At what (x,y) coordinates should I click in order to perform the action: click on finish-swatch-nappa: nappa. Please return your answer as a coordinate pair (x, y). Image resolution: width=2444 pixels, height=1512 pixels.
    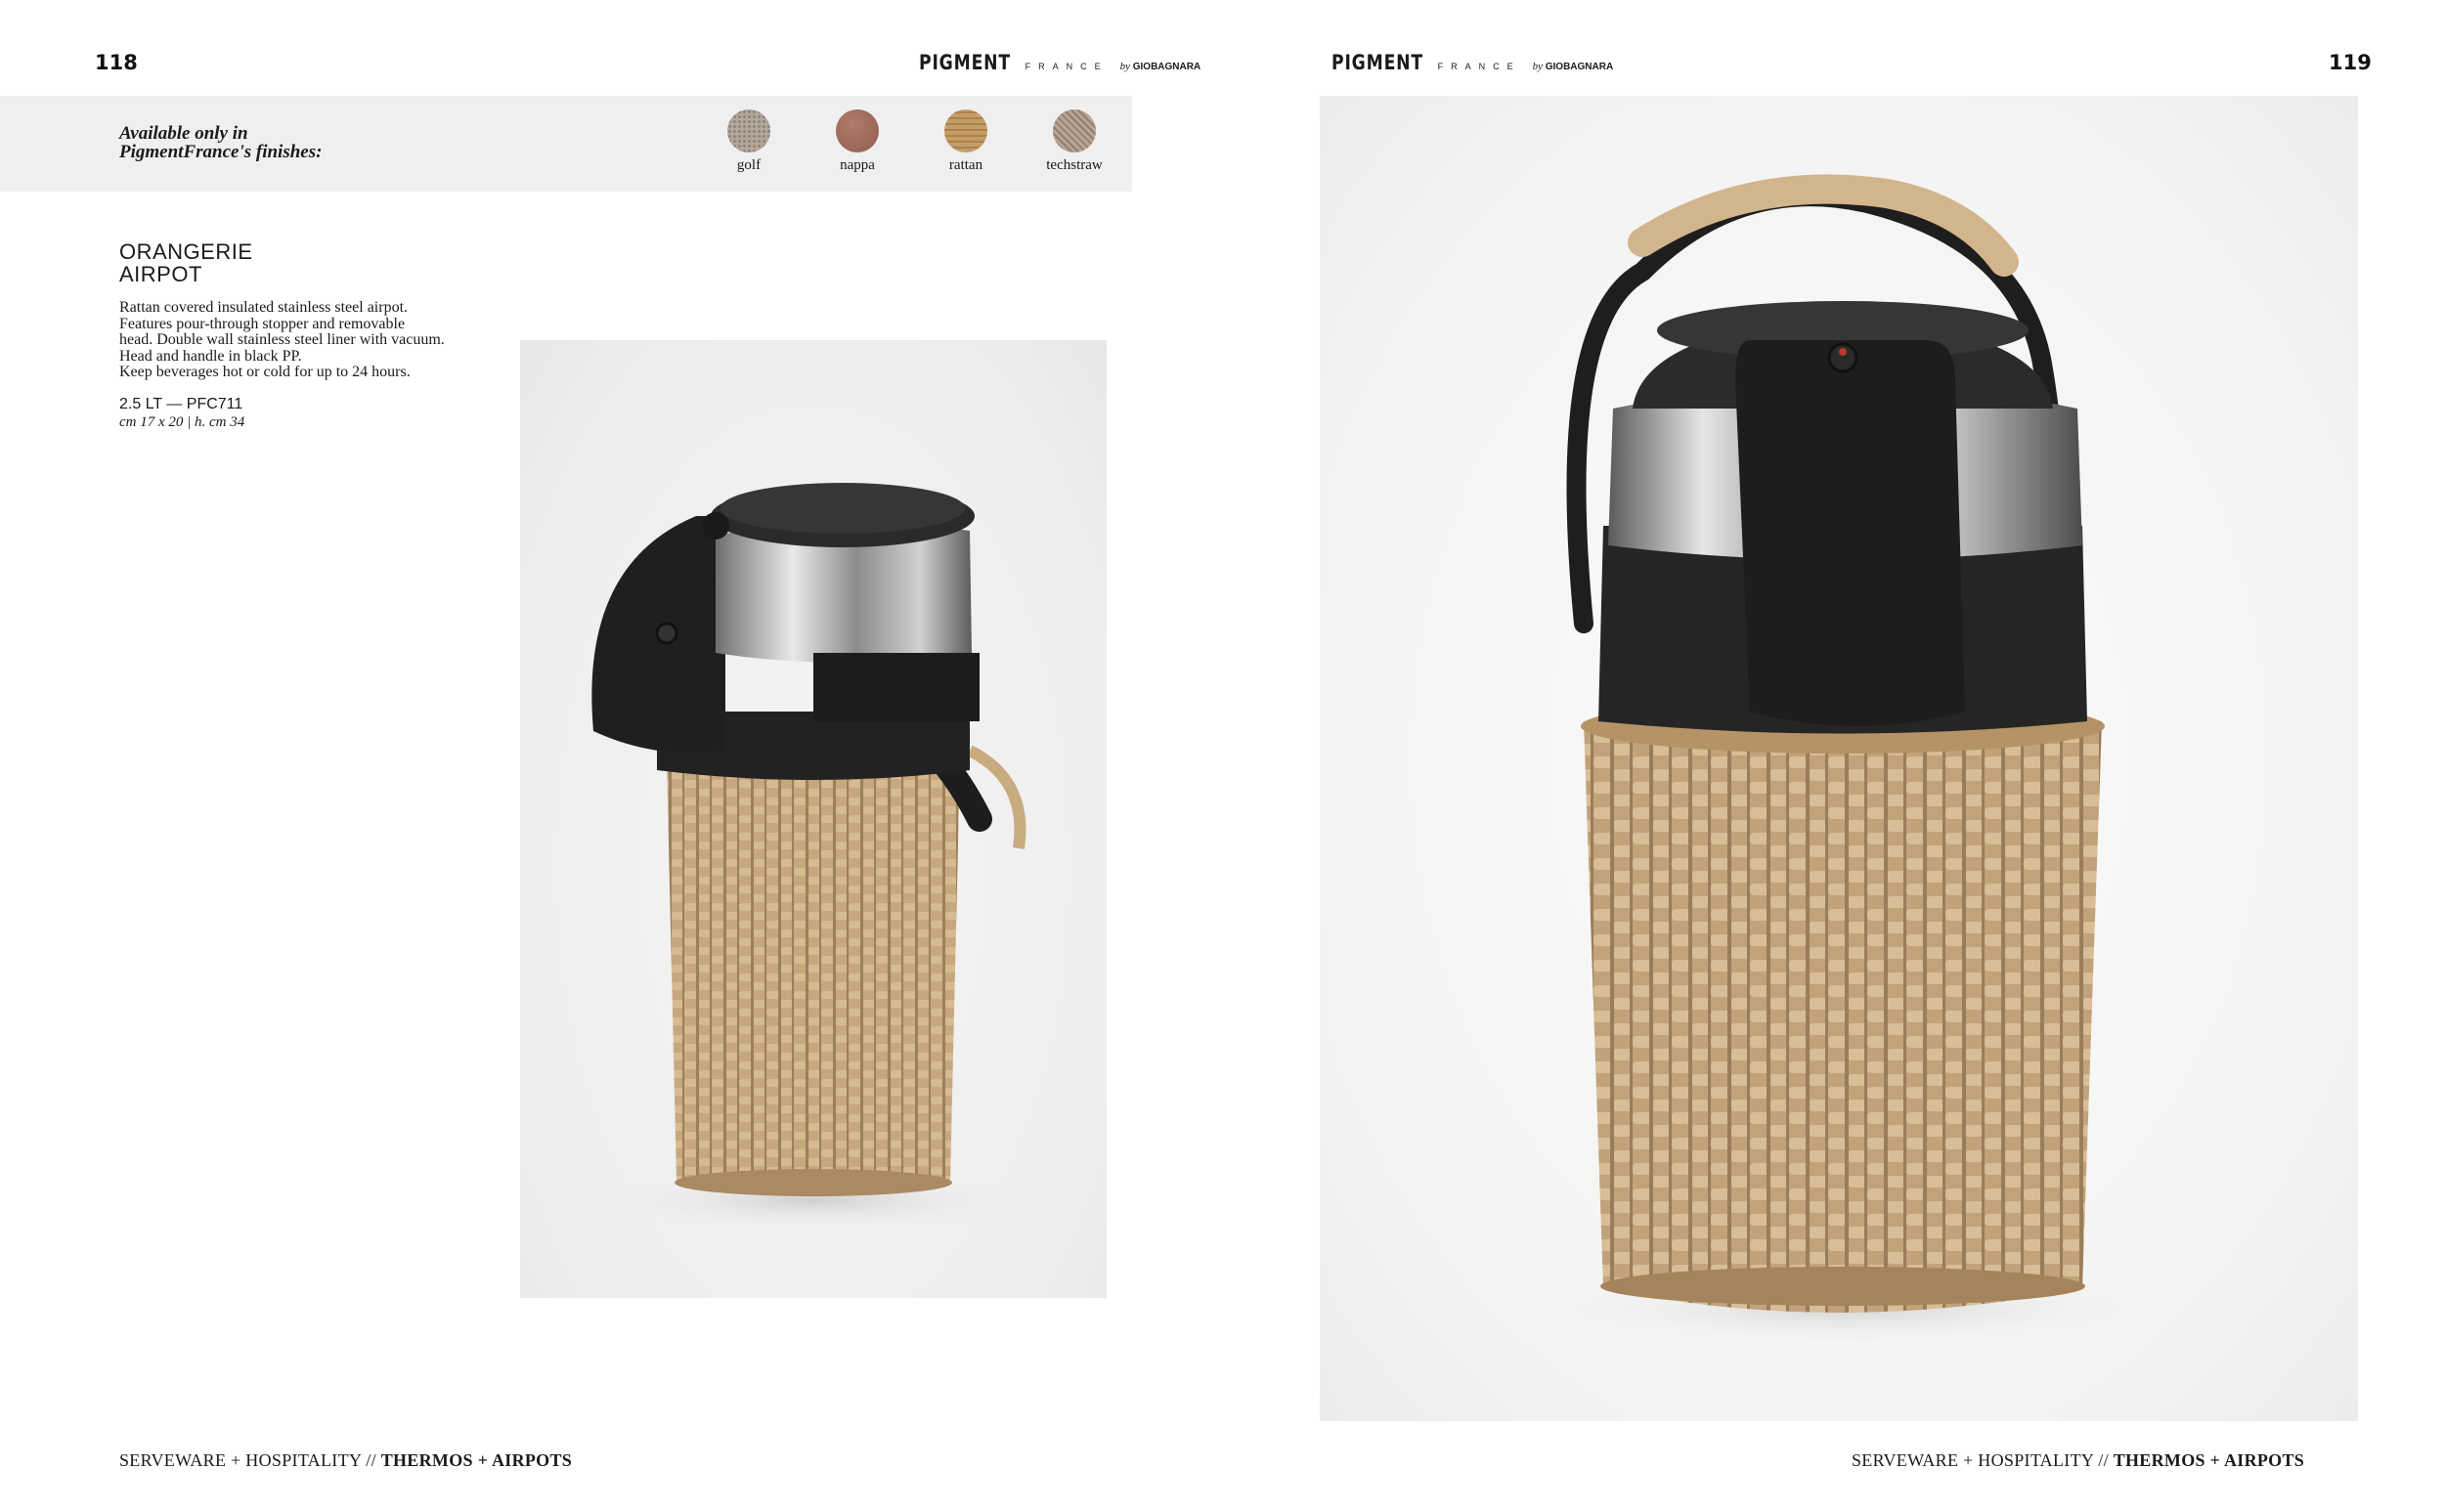
    Looking at the image, I should click on (857, 141).